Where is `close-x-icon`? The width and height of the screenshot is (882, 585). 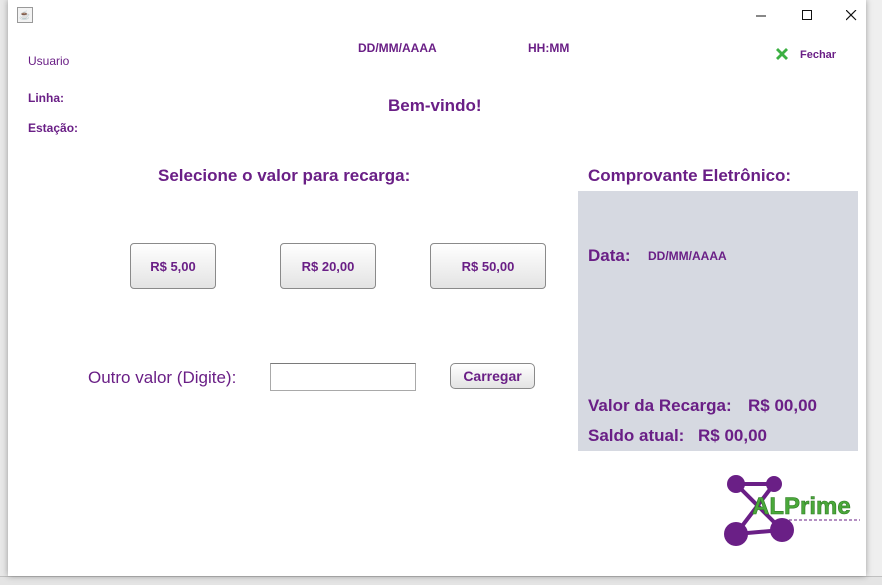
close-x-icon is located at coordinates (782, 54).